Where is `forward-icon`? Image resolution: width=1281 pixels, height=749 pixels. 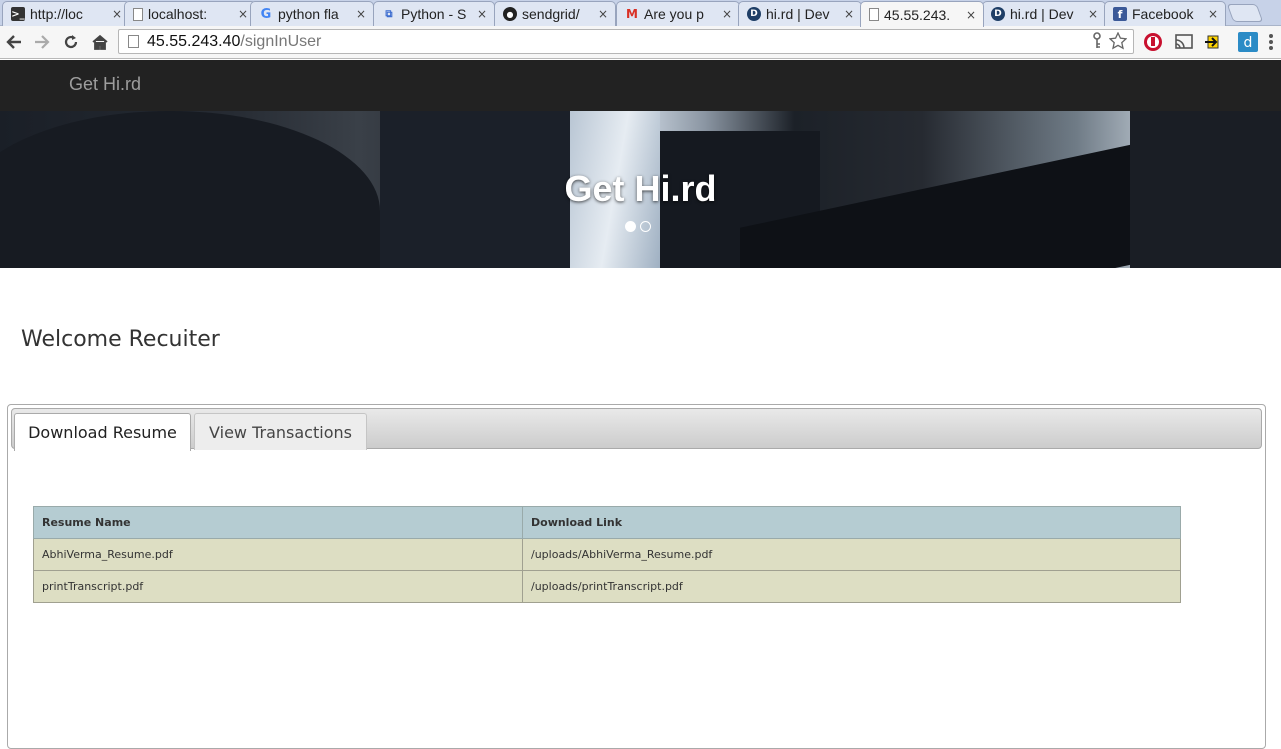
forward-icon is located at coordinates (42, 42).